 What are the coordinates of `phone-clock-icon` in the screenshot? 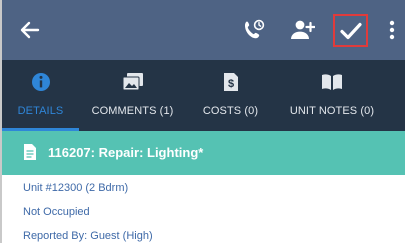 It's located at (254, 30).